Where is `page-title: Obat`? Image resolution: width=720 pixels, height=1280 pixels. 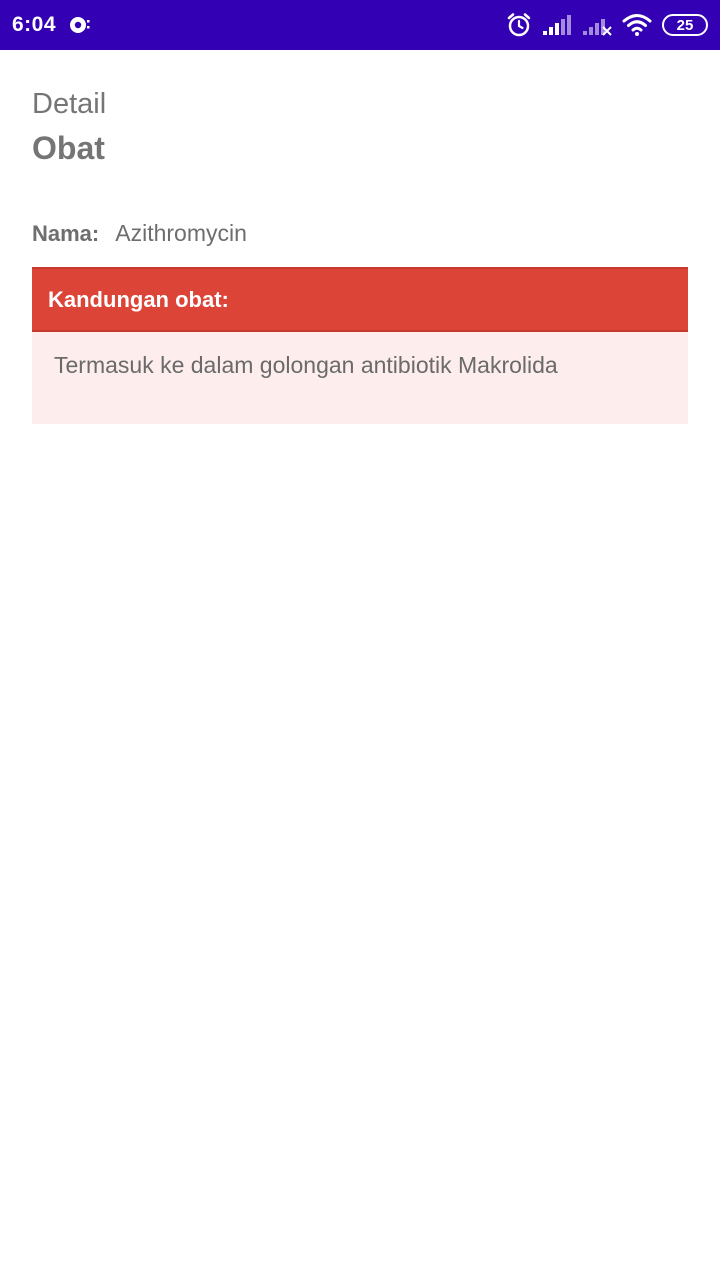
page-title: Obat is located at coordinates (68, 148).